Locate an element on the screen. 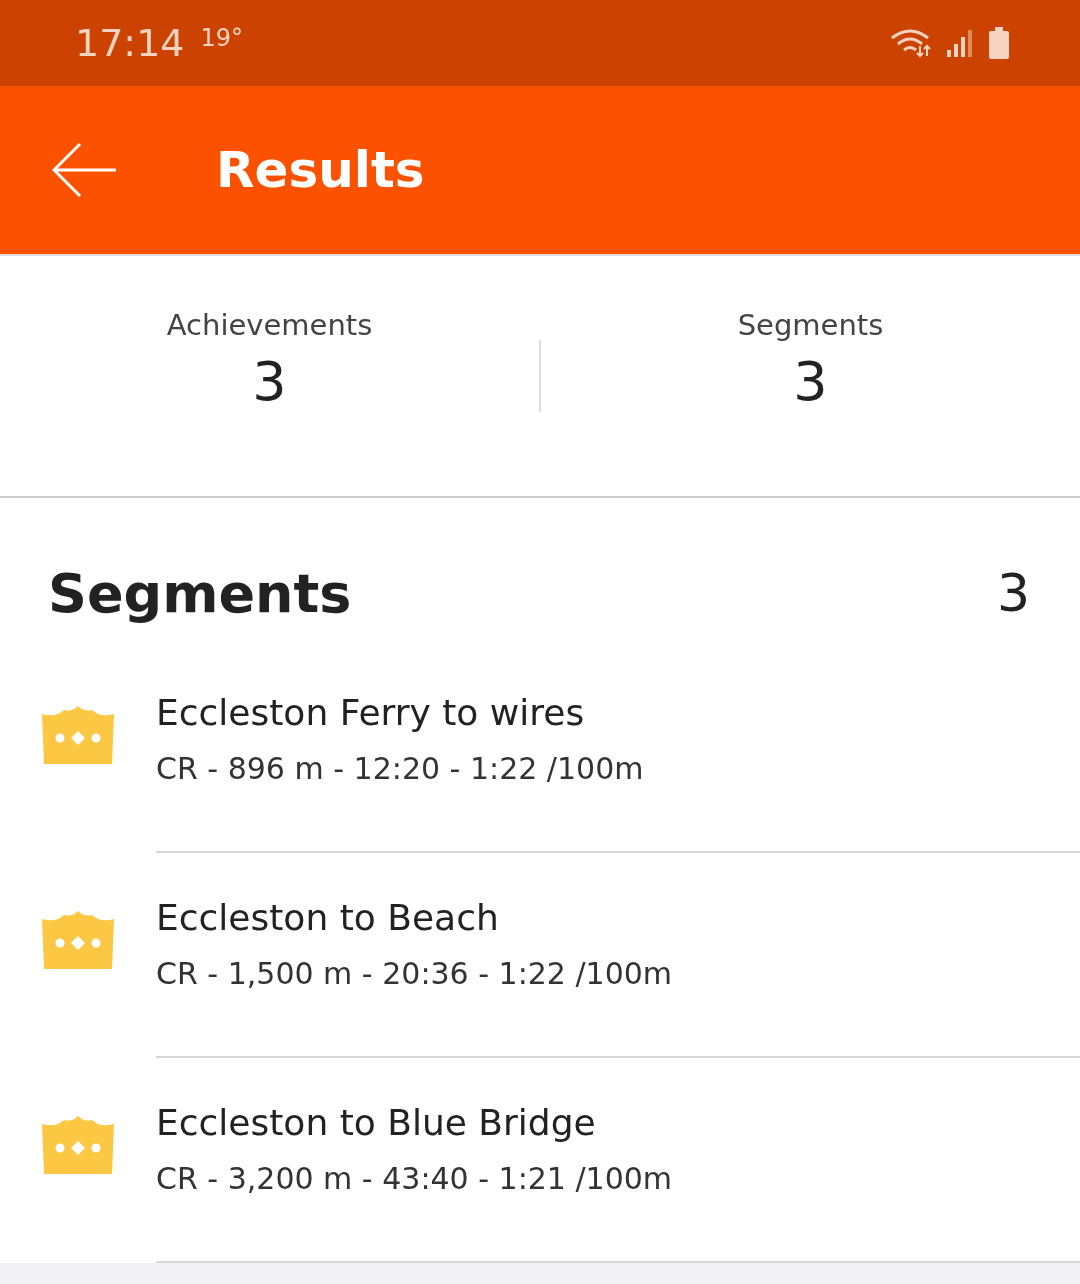  page-title: Results is located at coordinates (320, 170).